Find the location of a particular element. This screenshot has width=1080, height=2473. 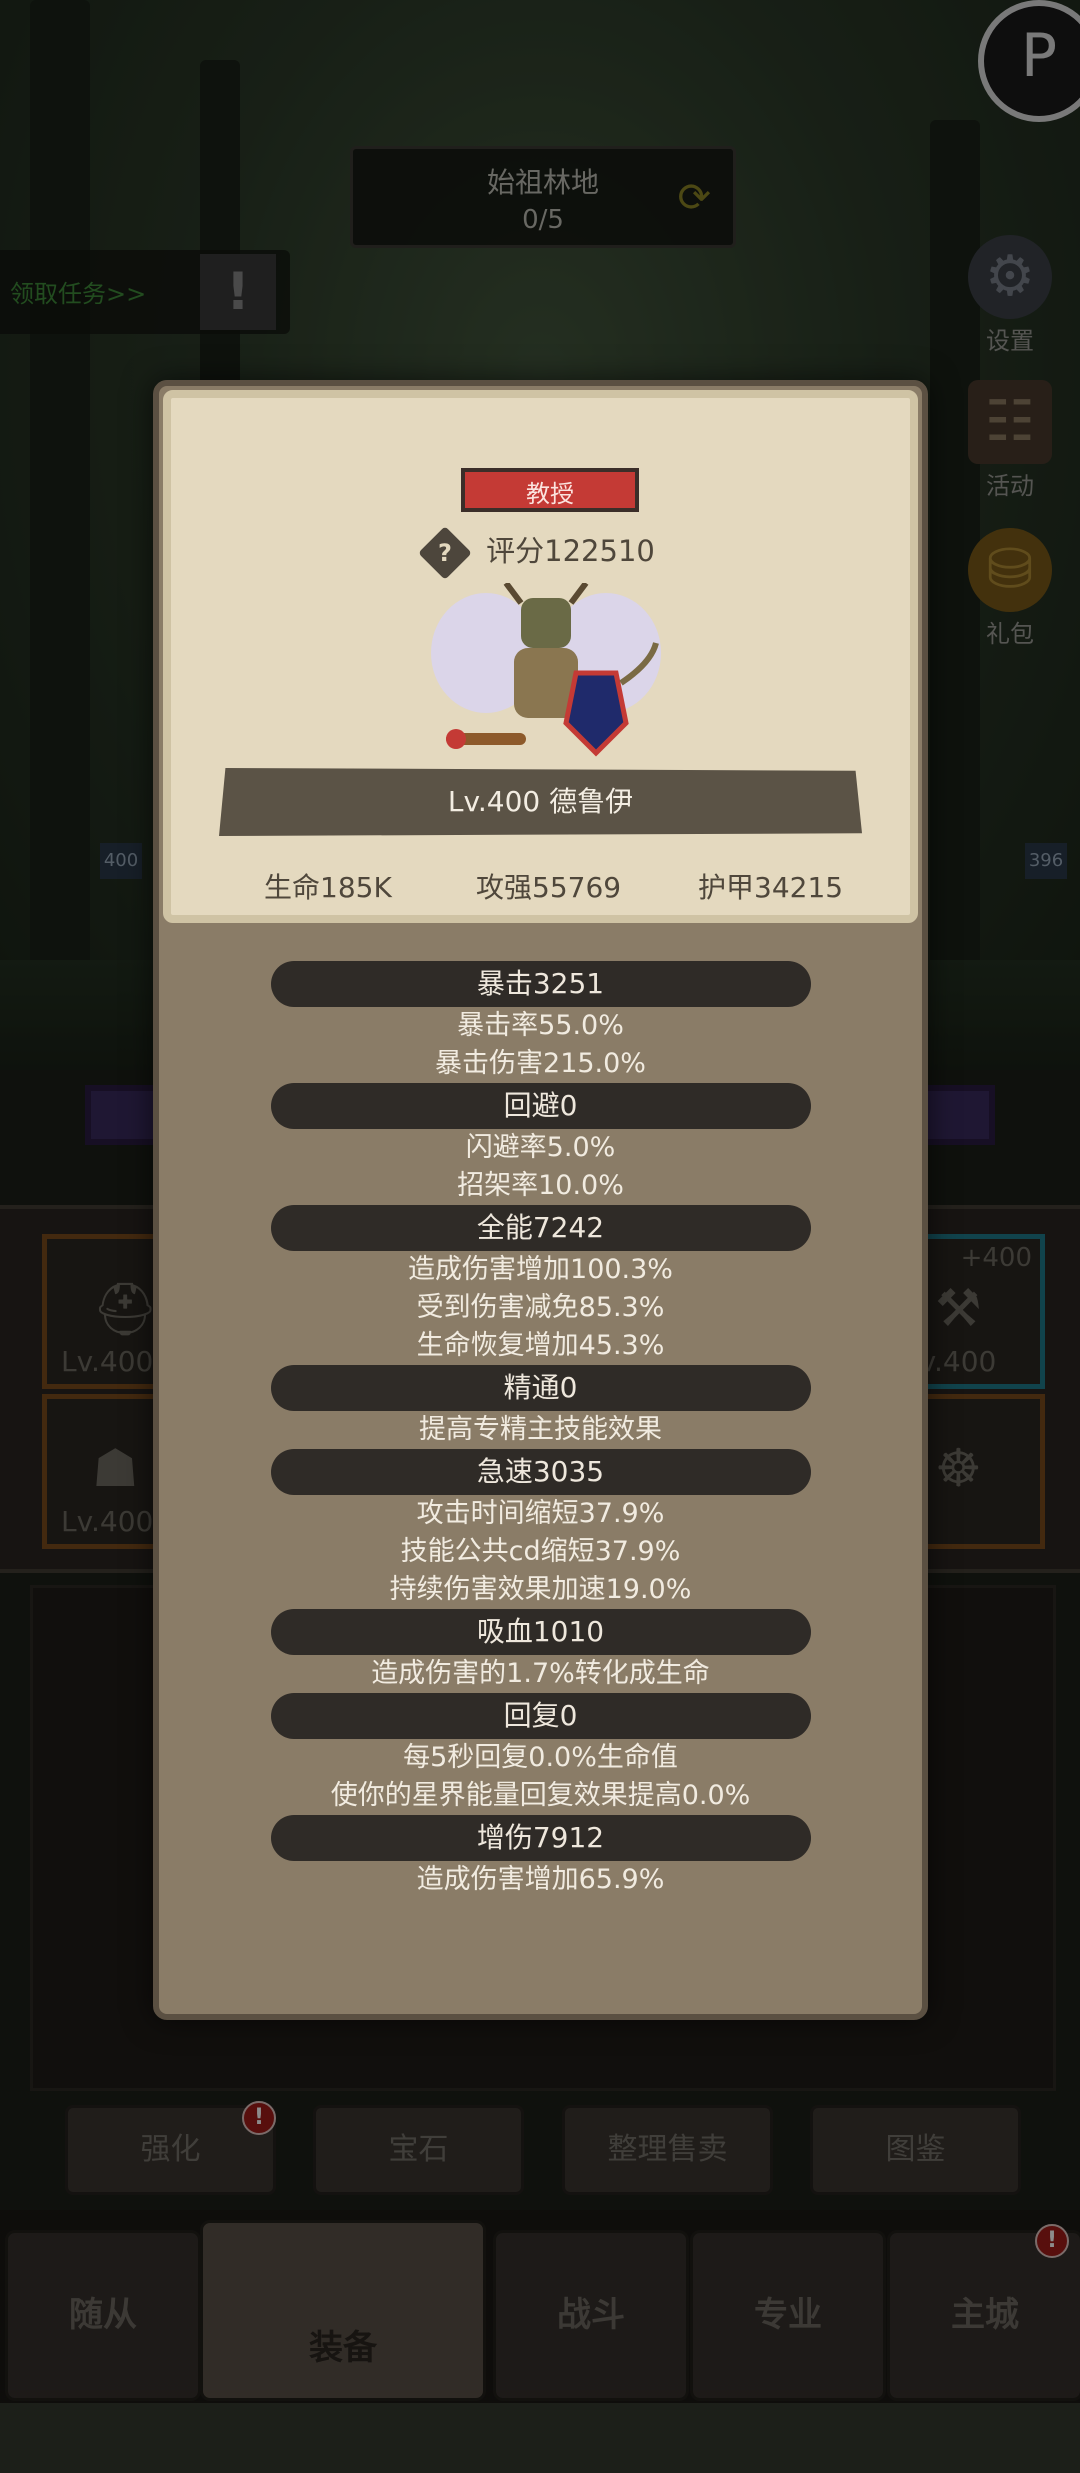

attribute-line: 持续伤害效果加速19.0% is located at coordinates (540, 1589).